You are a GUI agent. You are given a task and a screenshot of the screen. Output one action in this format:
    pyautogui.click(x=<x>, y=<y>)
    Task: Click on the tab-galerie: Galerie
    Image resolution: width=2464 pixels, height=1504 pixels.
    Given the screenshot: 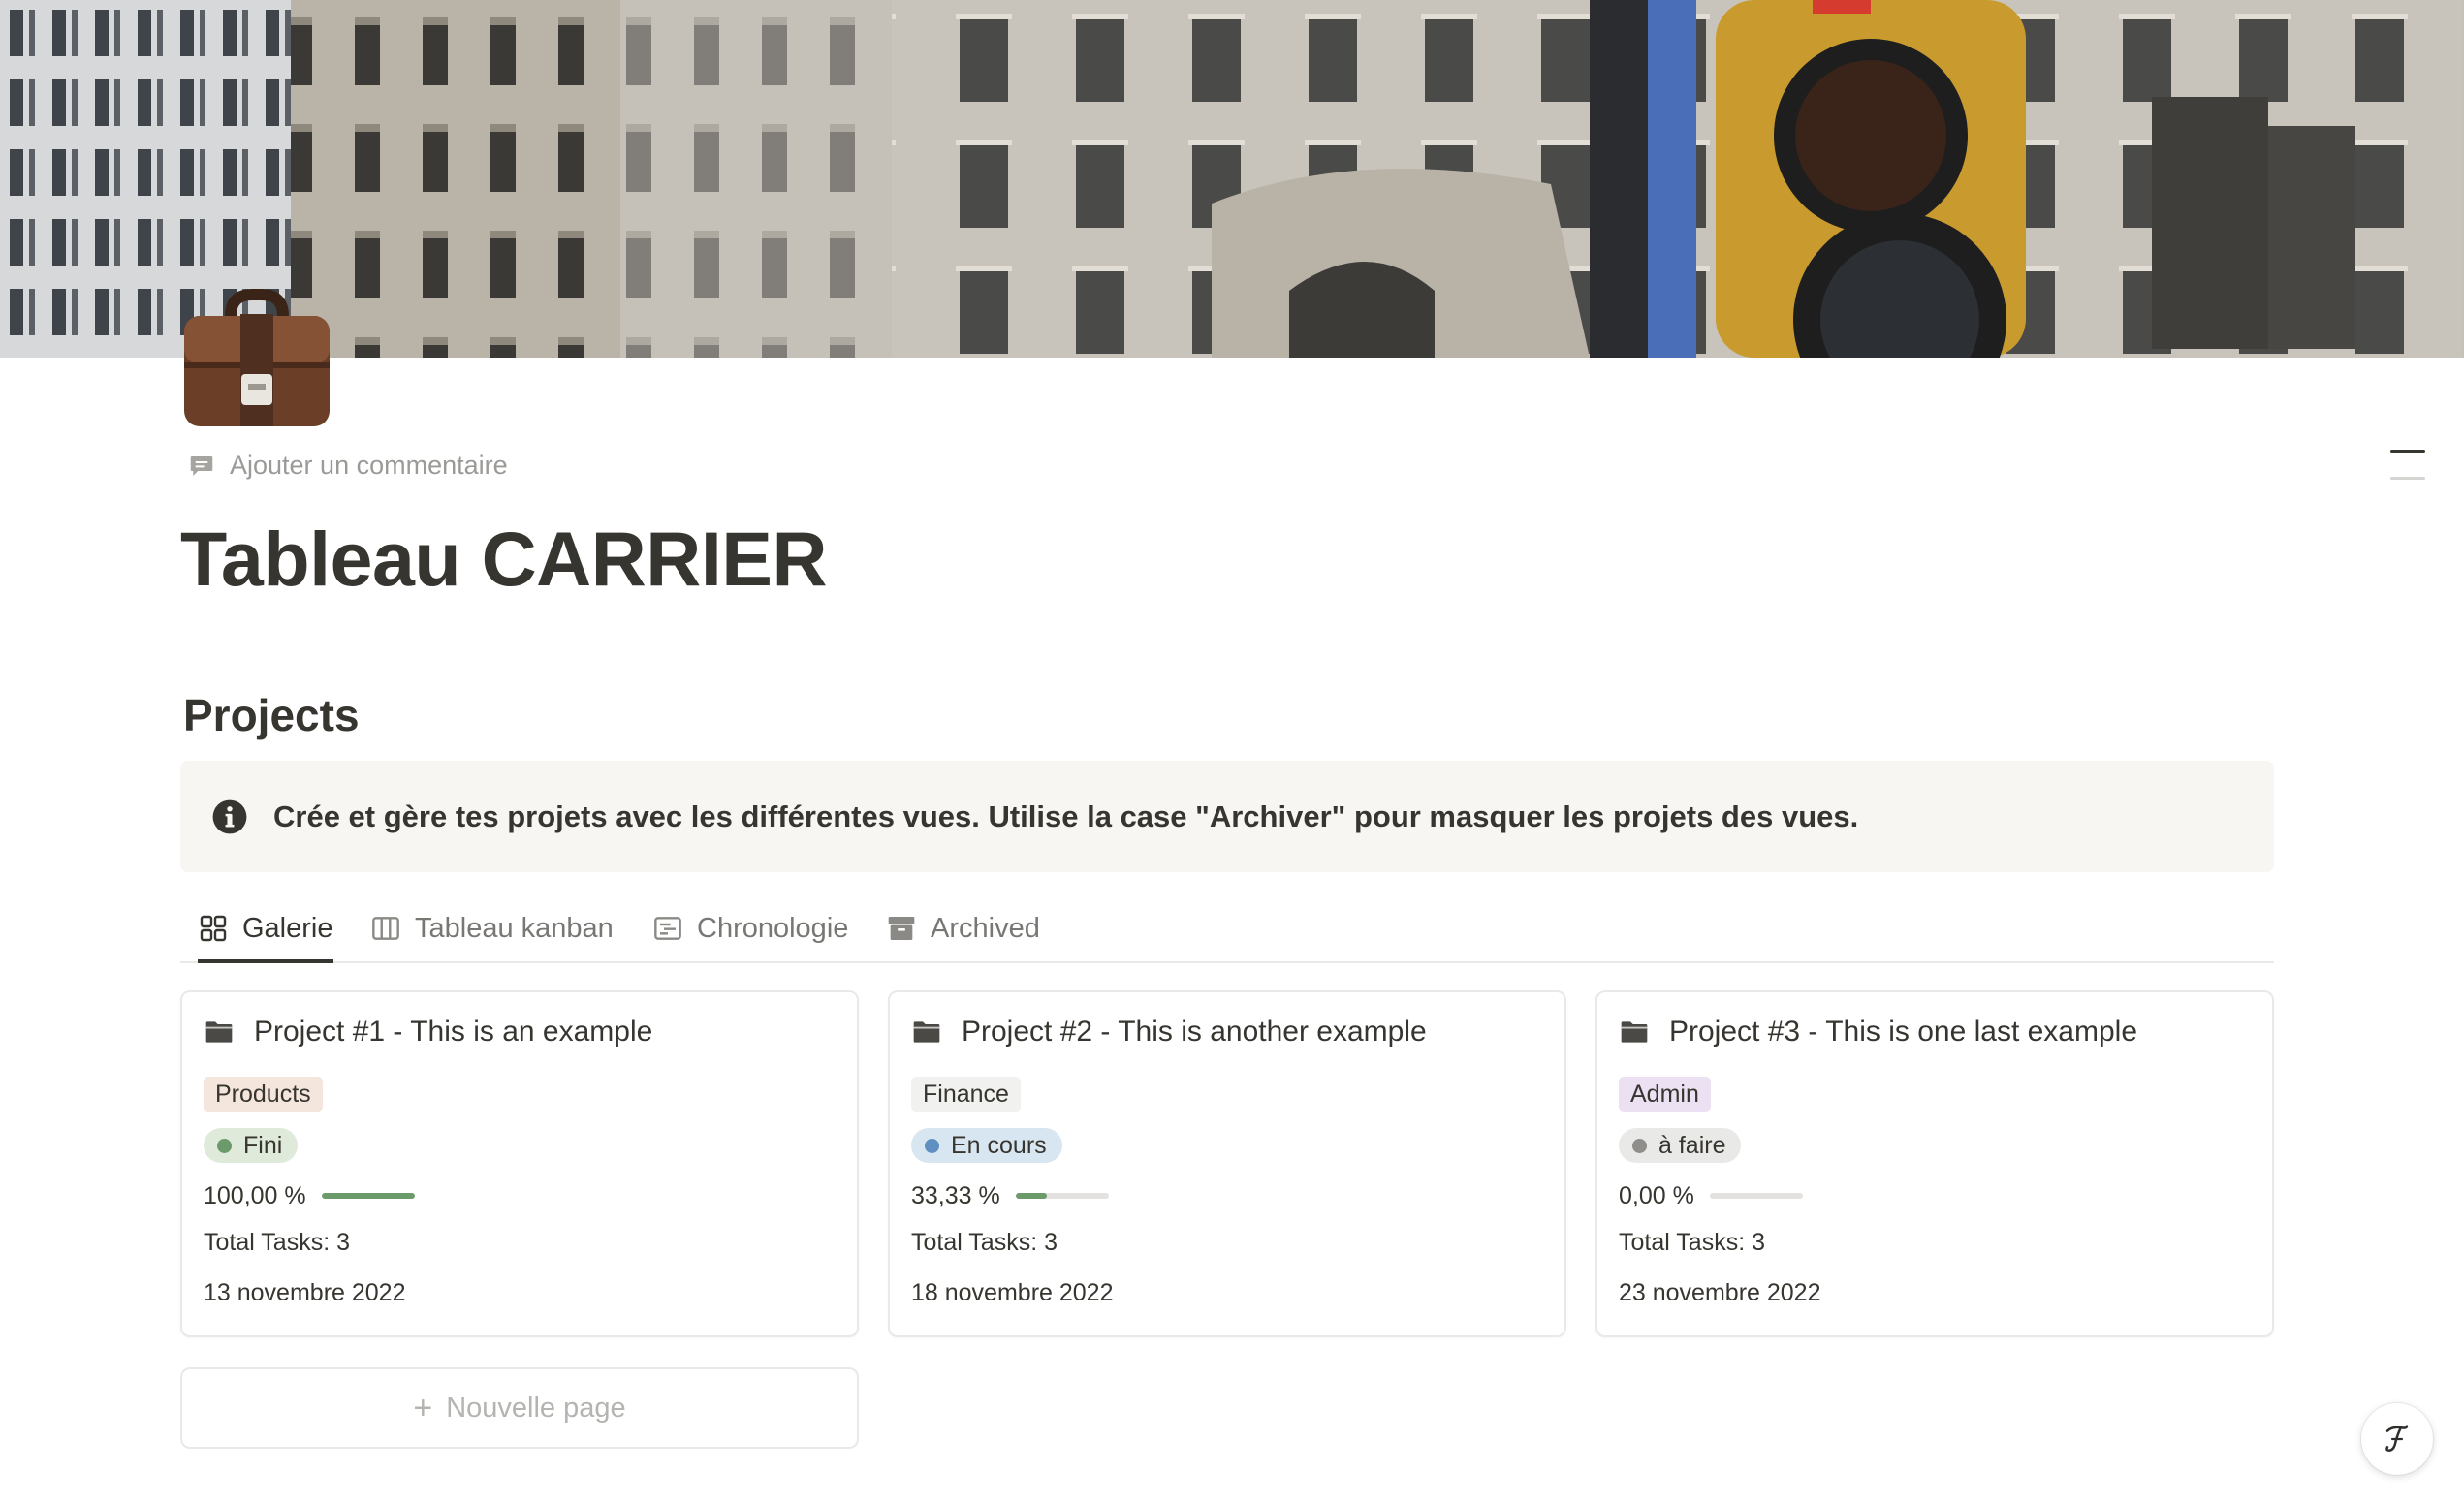 What is the action you would take?
    pyautogui.click(x=265, y=929)
    